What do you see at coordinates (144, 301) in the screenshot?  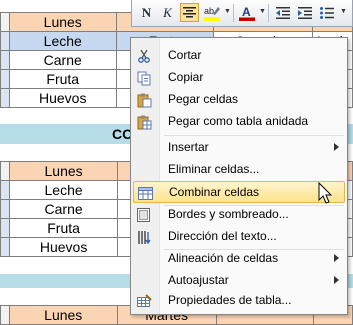 I see `table-properties-icon` at bounding box center [144, 301].